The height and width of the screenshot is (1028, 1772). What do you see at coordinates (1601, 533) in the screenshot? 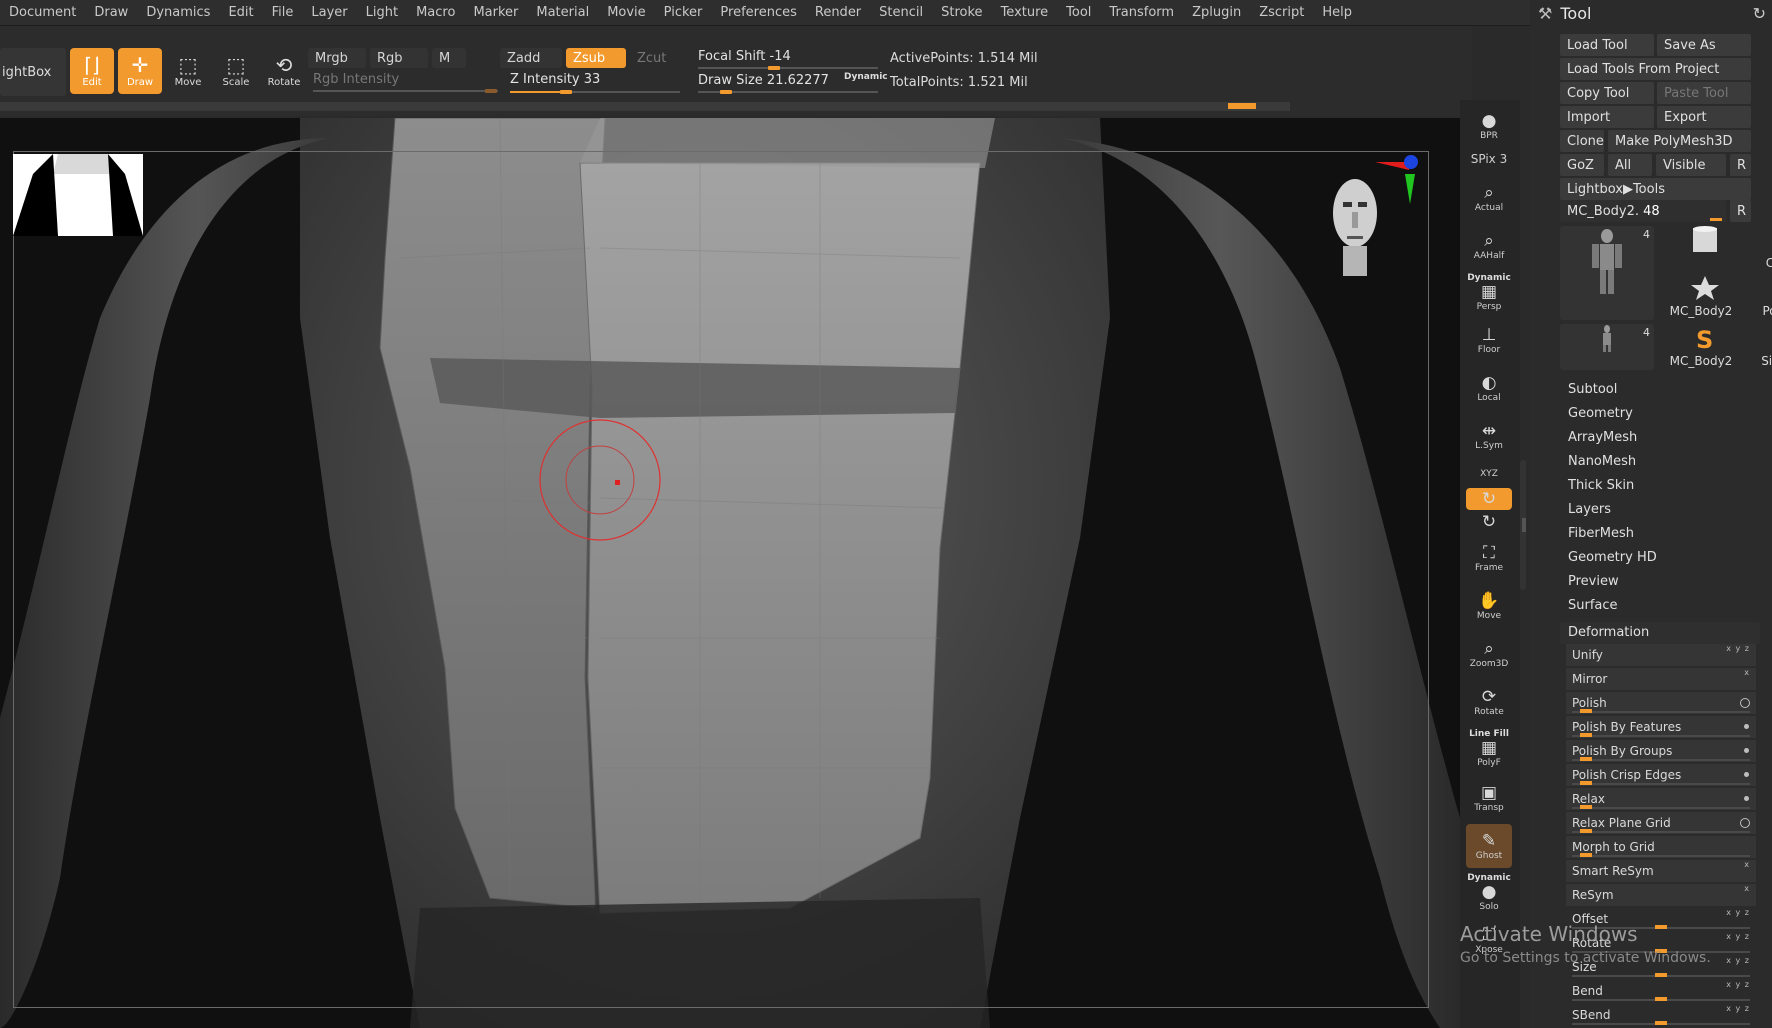
I see `section-fibermesh: FiberMesh` at bounding box center [1601, 533].